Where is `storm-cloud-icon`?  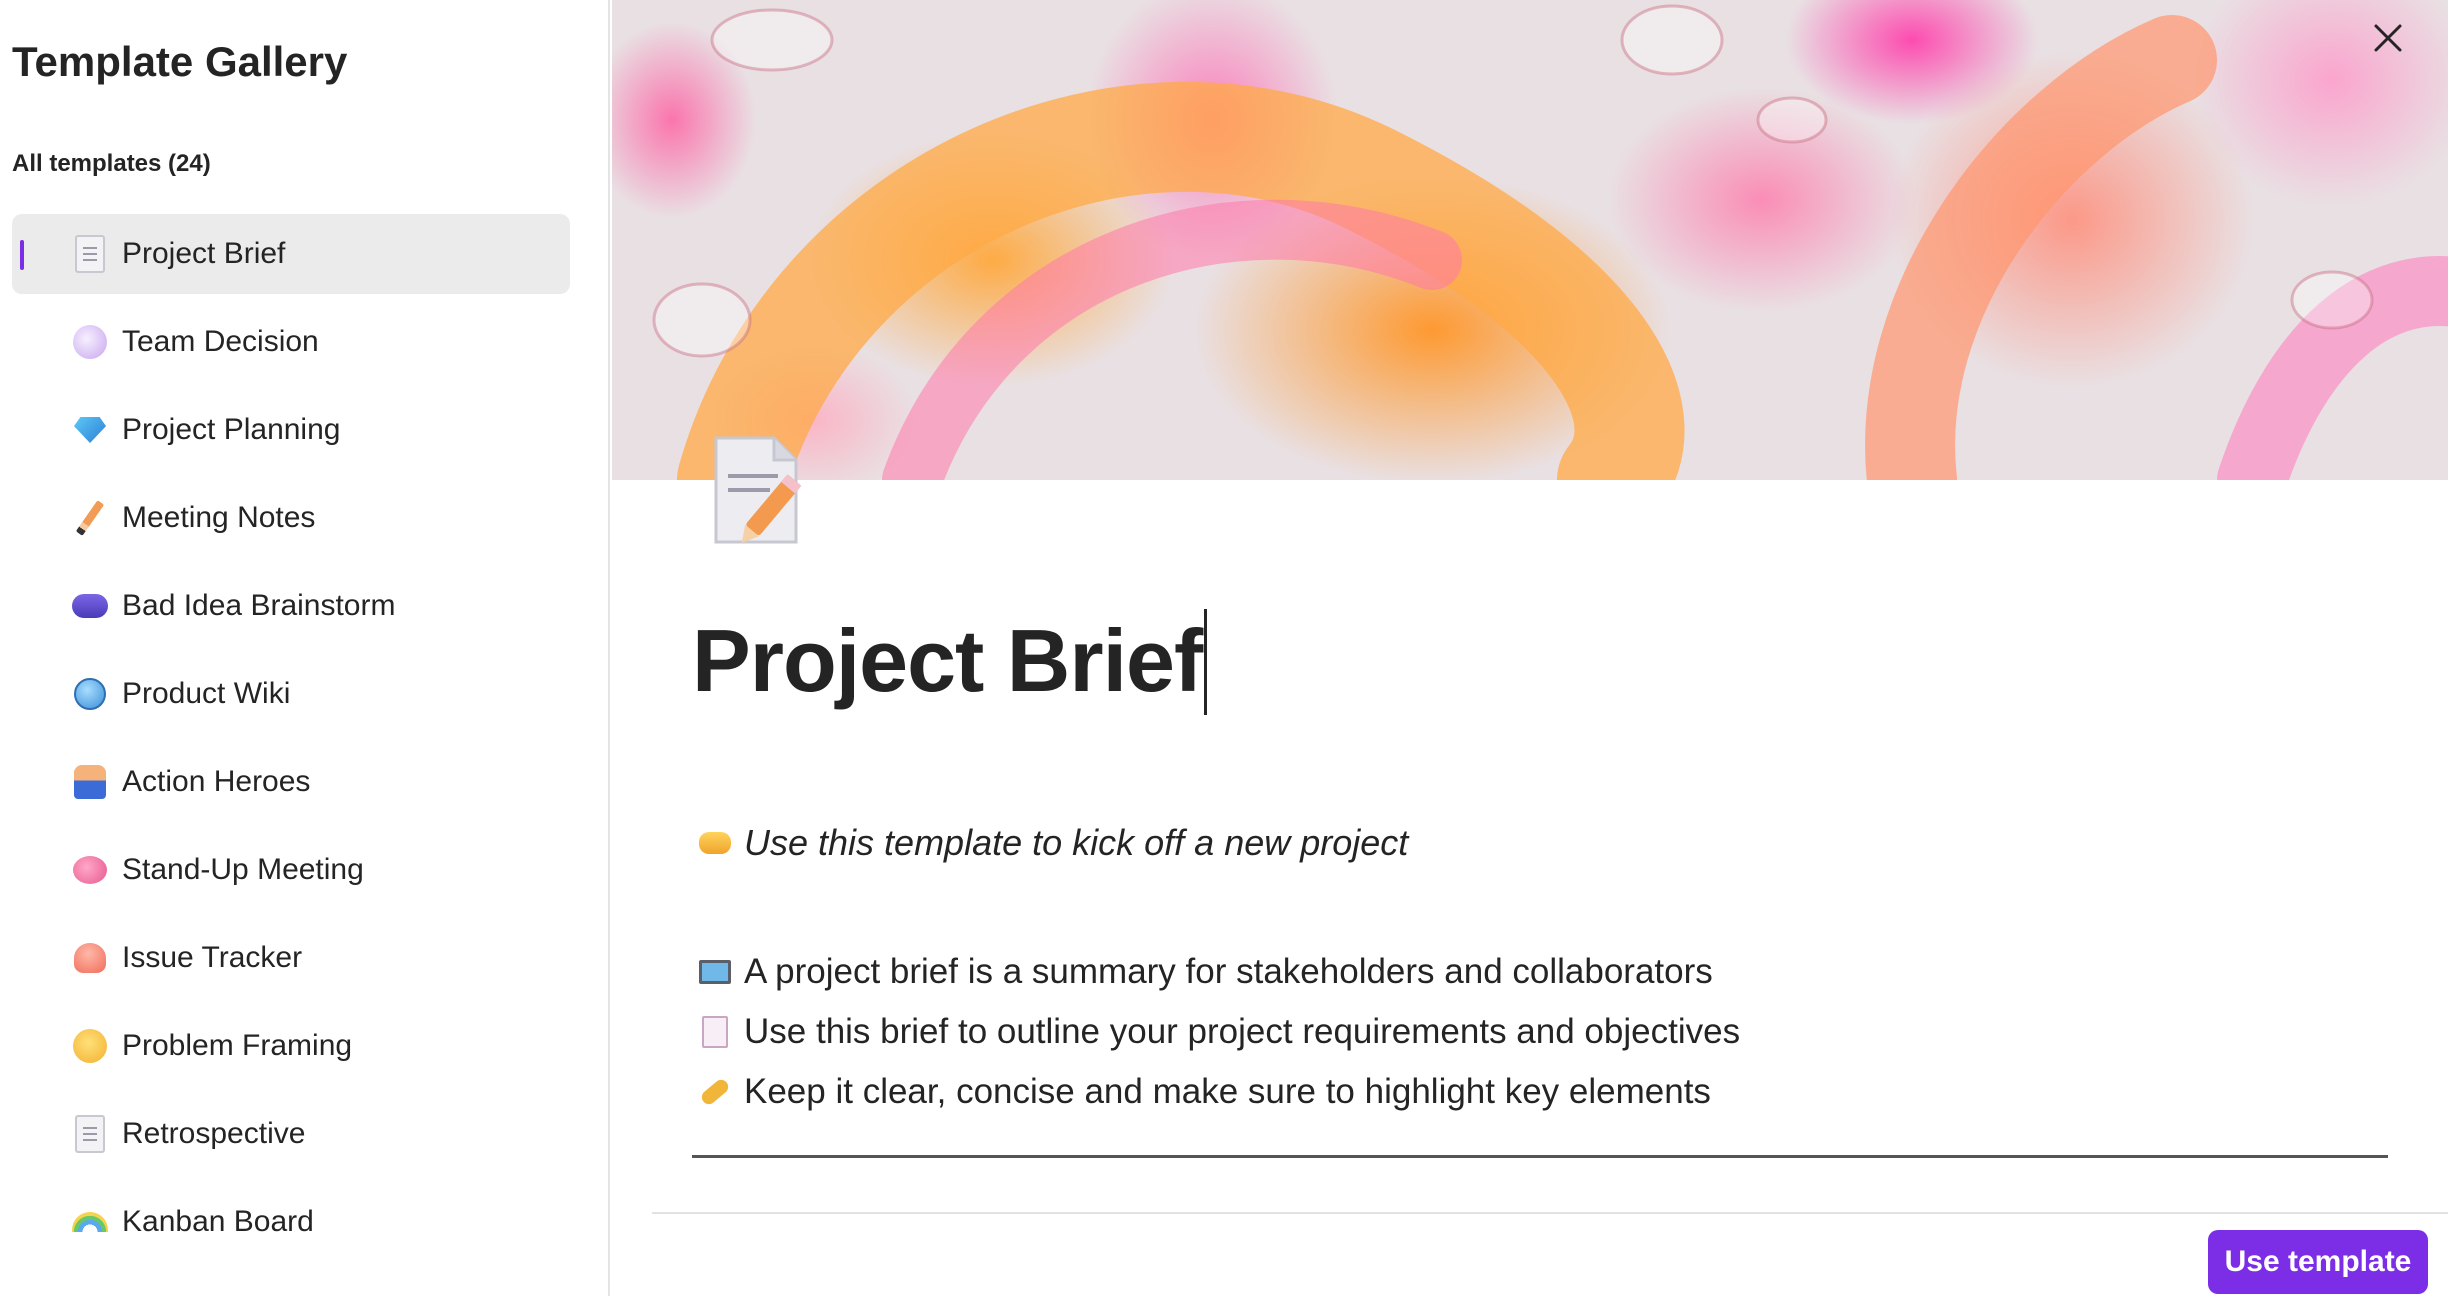
storm-cloud-icon is located at coordinates (90, 606).